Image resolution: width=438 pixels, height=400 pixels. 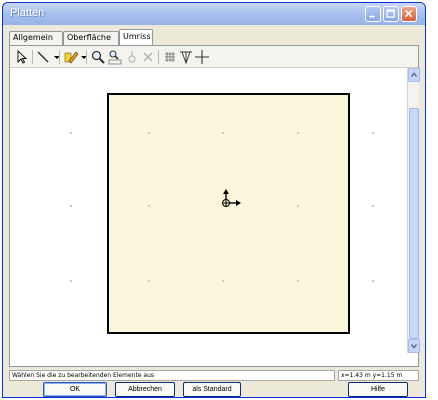 I want to click on move-point-icon, so click(x=132, y=57).